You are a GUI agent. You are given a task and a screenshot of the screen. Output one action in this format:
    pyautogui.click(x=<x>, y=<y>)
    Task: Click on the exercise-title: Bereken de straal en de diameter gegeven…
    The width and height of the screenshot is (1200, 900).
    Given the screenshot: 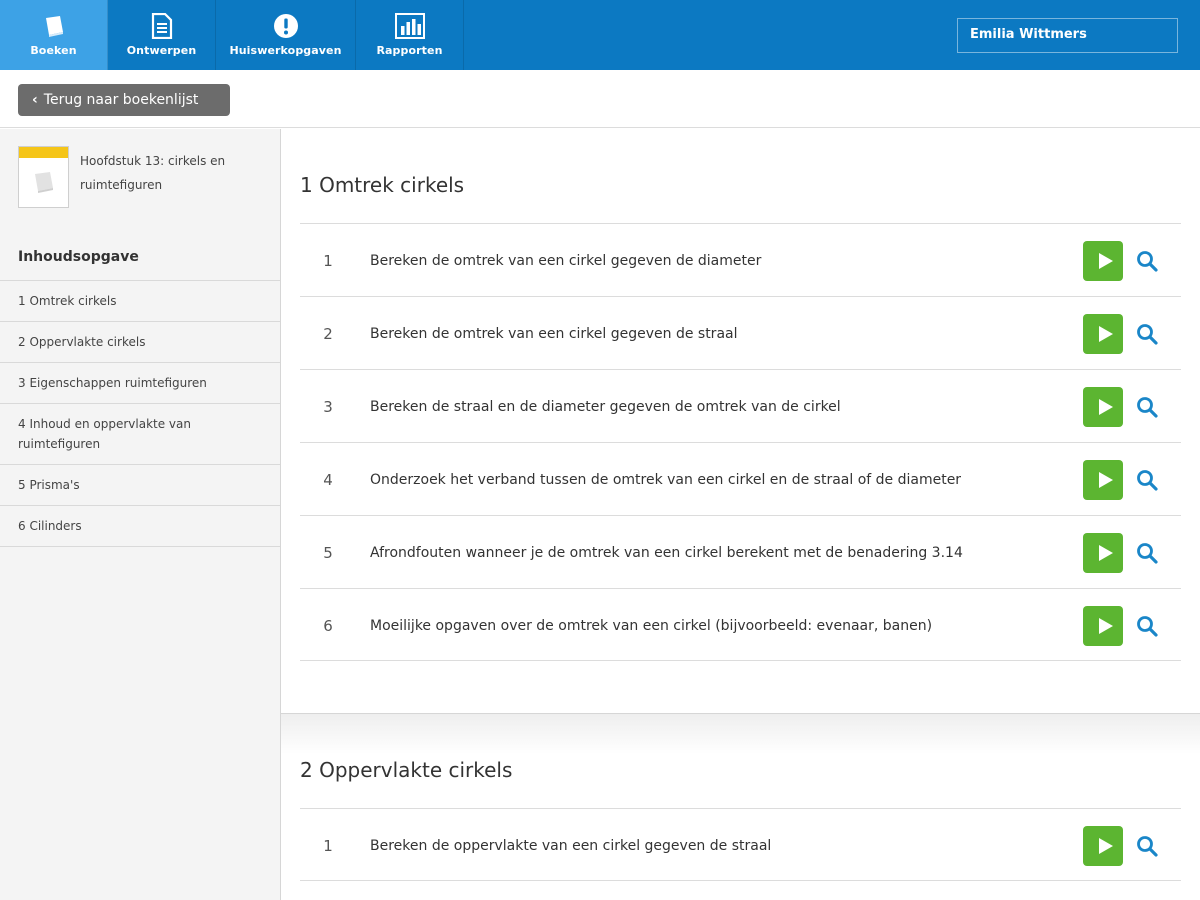 What is the action you would take?
    pyautogui.click(x=605, y=406)
    